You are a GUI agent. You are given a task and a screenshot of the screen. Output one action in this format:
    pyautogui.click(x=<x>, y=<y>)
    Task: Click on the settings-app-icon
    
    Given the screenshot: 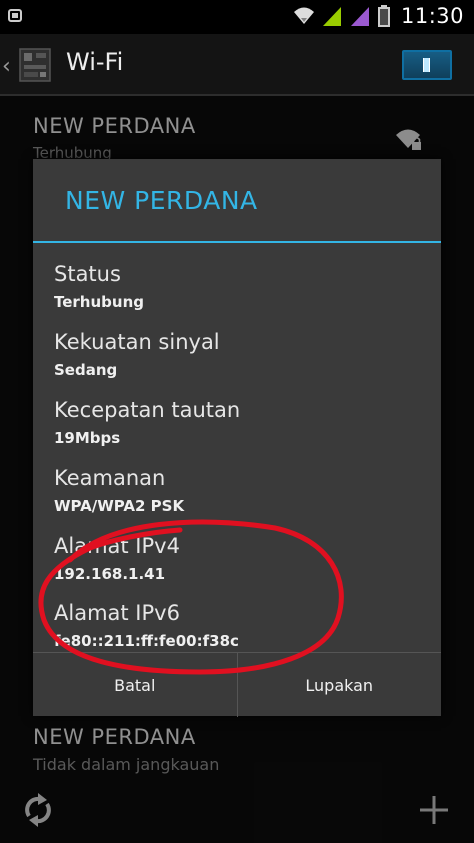 What is the action you would take?
    pyautogui.click(x=35, y=65)
    